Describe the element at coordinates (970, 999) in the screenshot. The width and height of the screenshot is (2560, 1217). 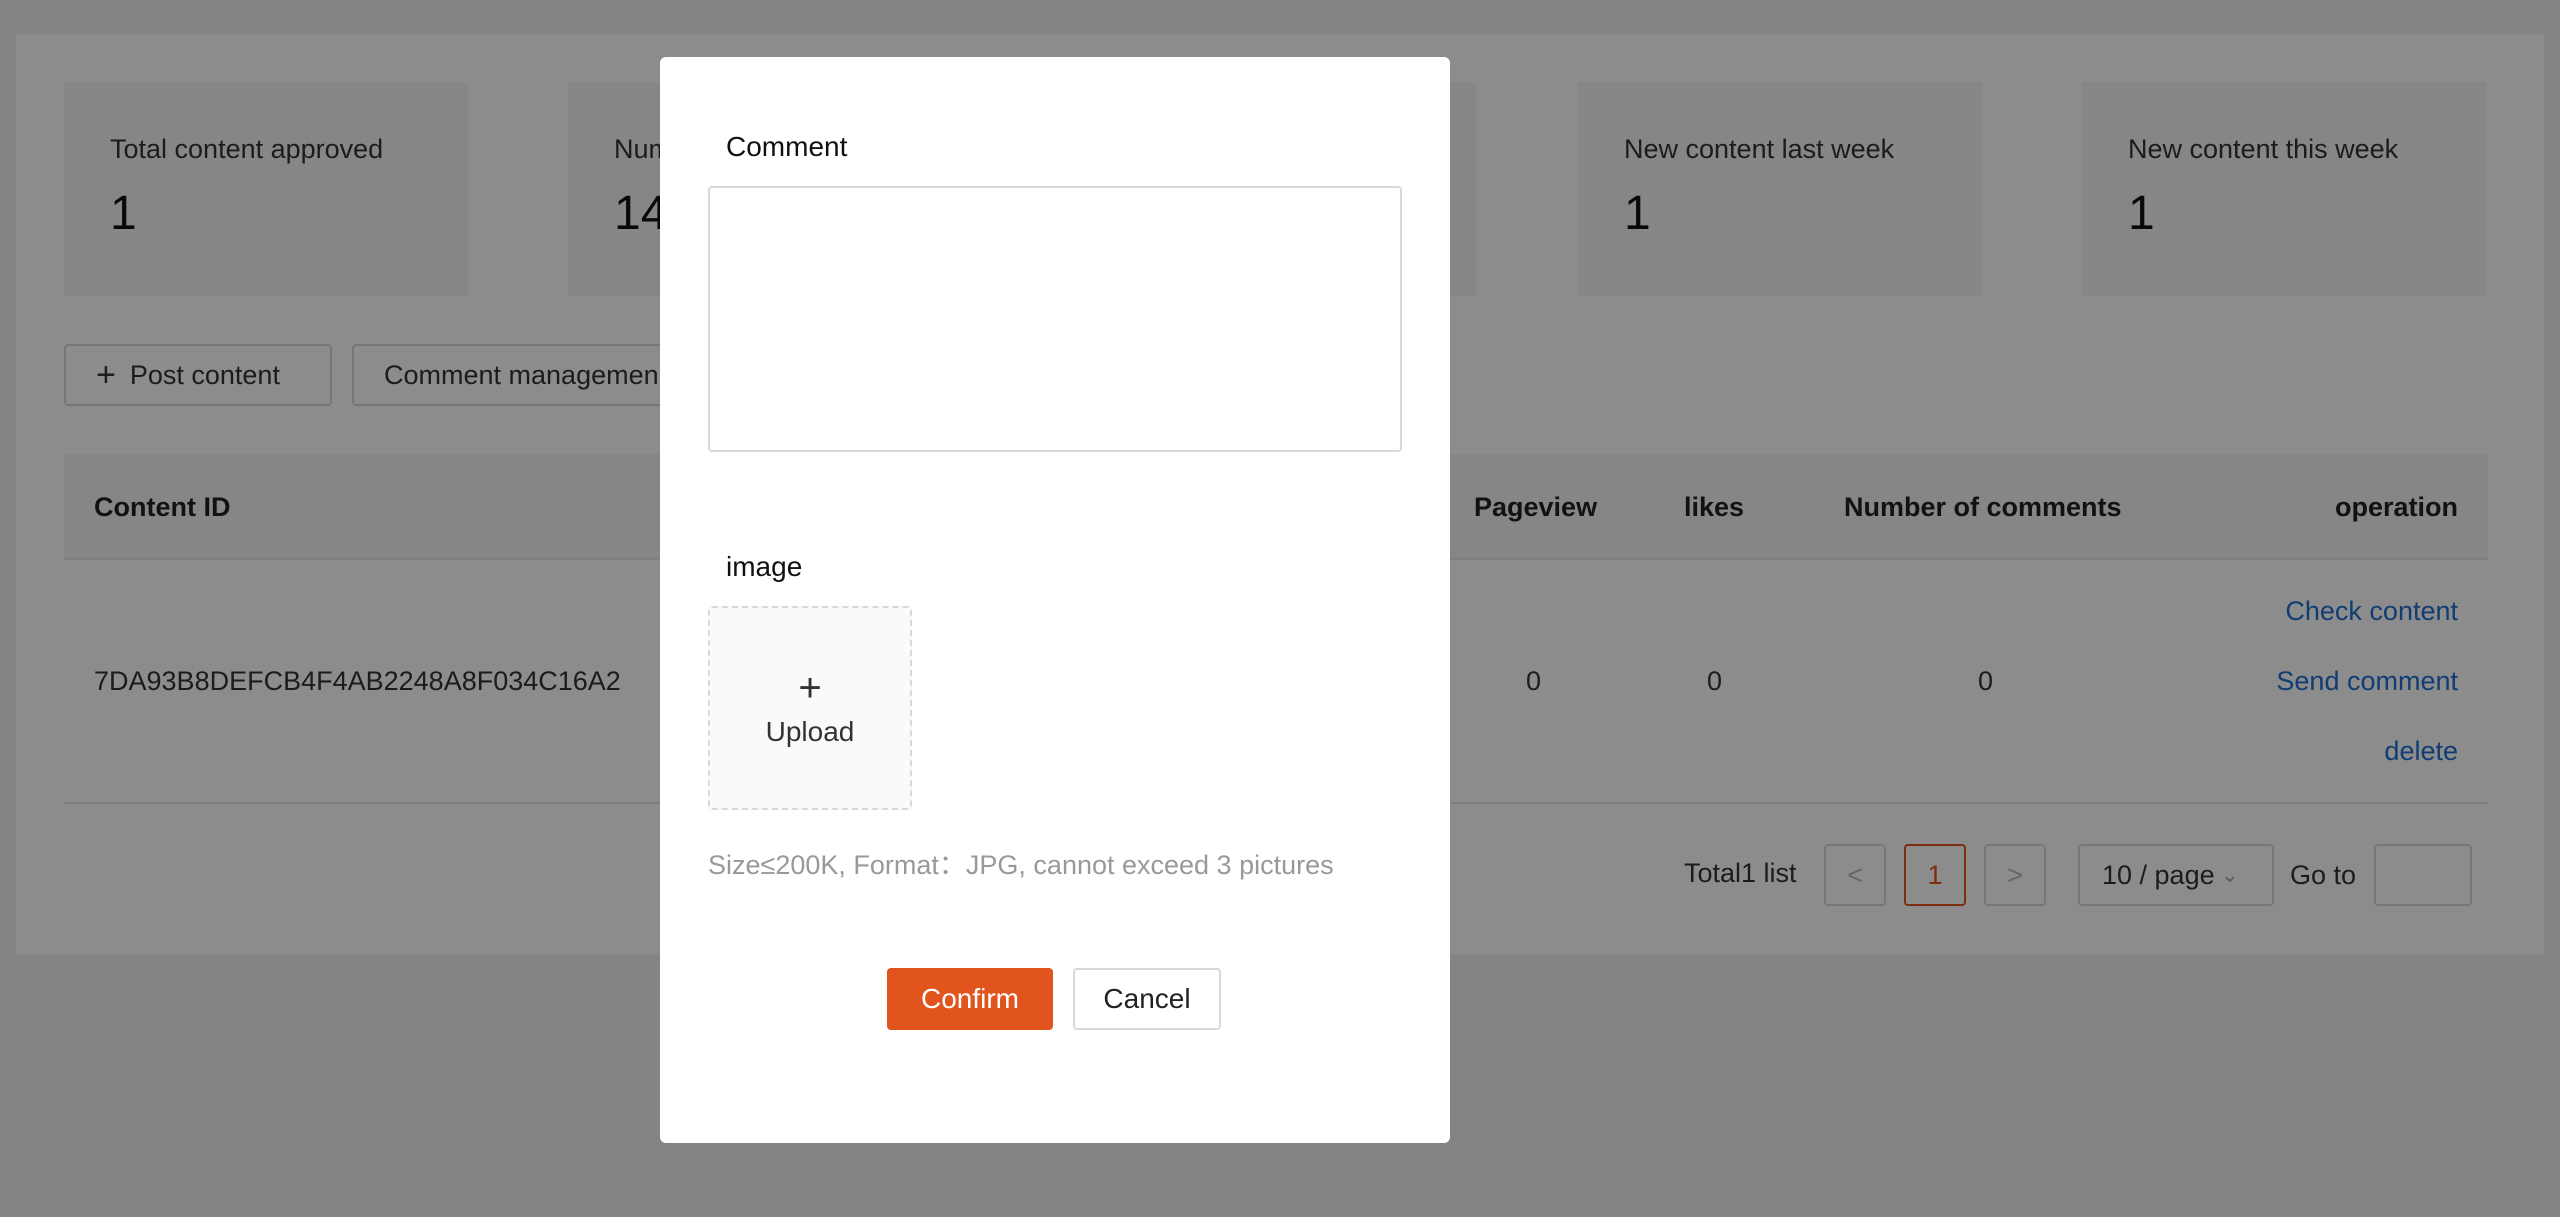
I see `confirm-button: Confirm` at that location.